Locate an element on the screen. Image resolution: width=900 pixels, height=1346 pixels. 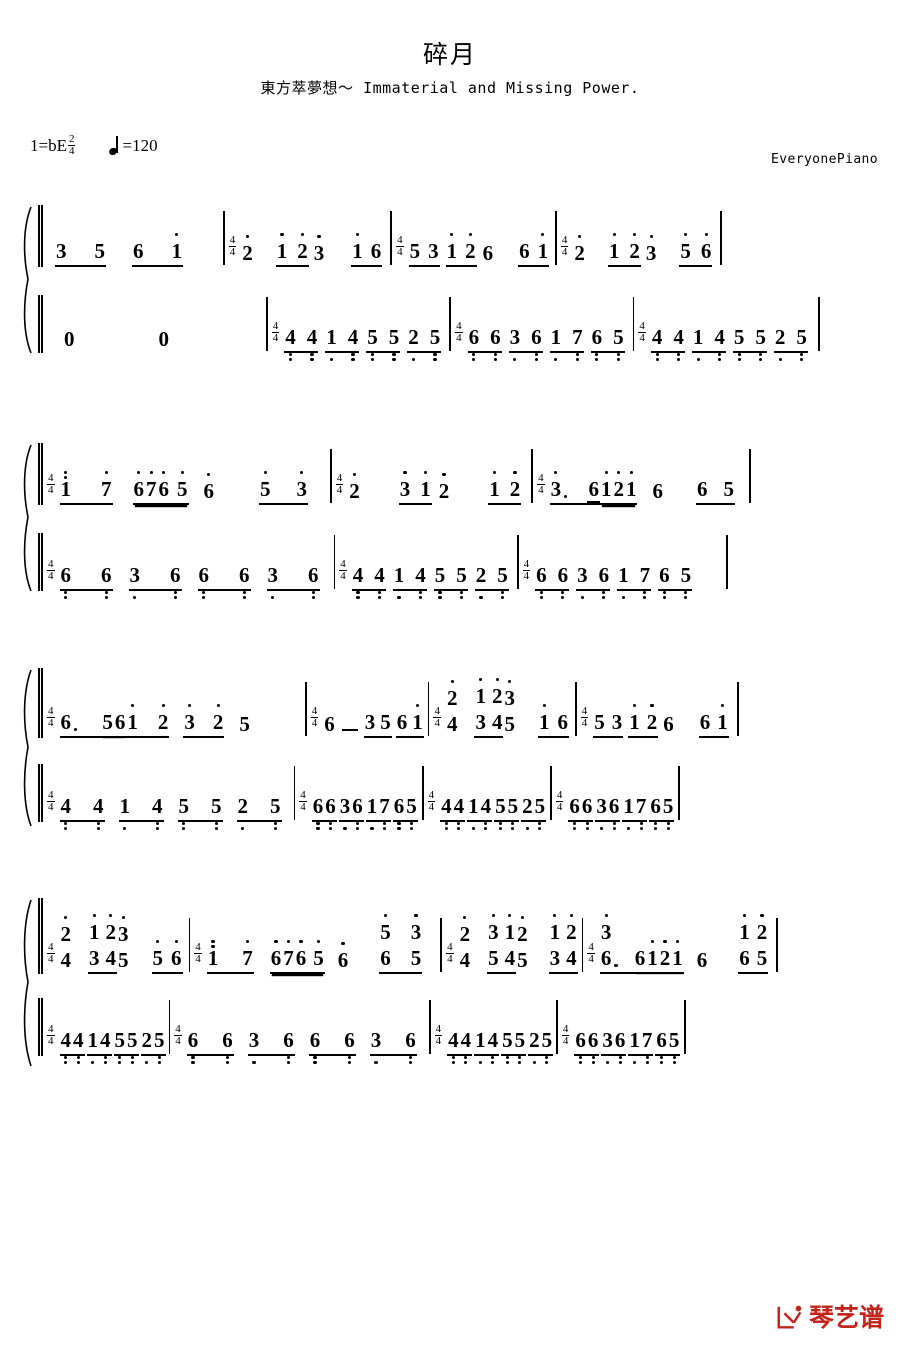
score-metadata: 1=bE 2 4 =120 is located at coordinates (94, 145).